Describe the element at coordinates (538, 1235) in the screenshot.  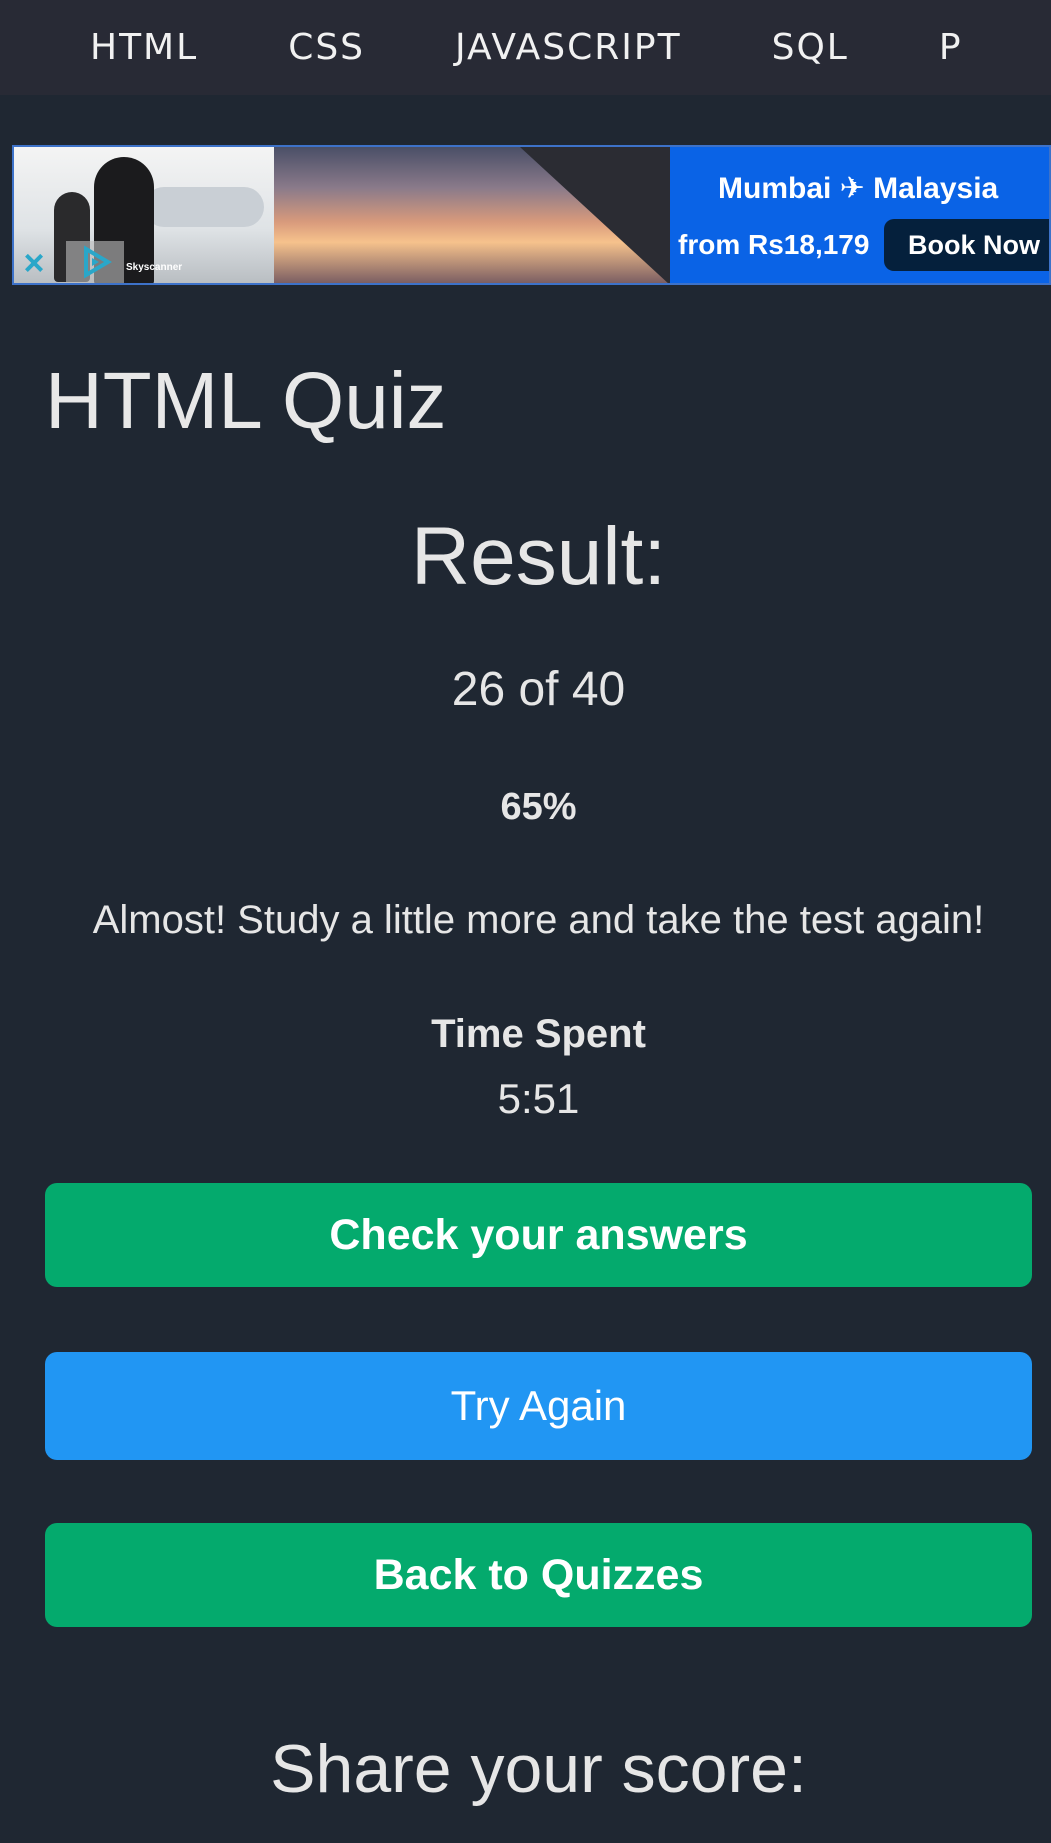
I see `check-answers-button: Check your answers` at that location.